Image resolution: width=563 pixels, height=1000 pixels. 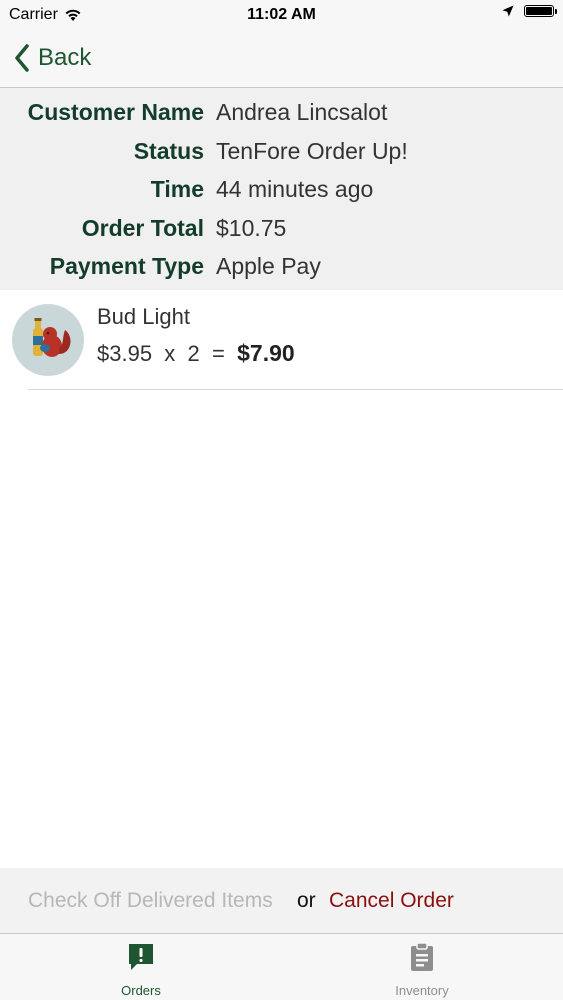 I want to click on item-quantity: 2, so click(x=193, y=353).